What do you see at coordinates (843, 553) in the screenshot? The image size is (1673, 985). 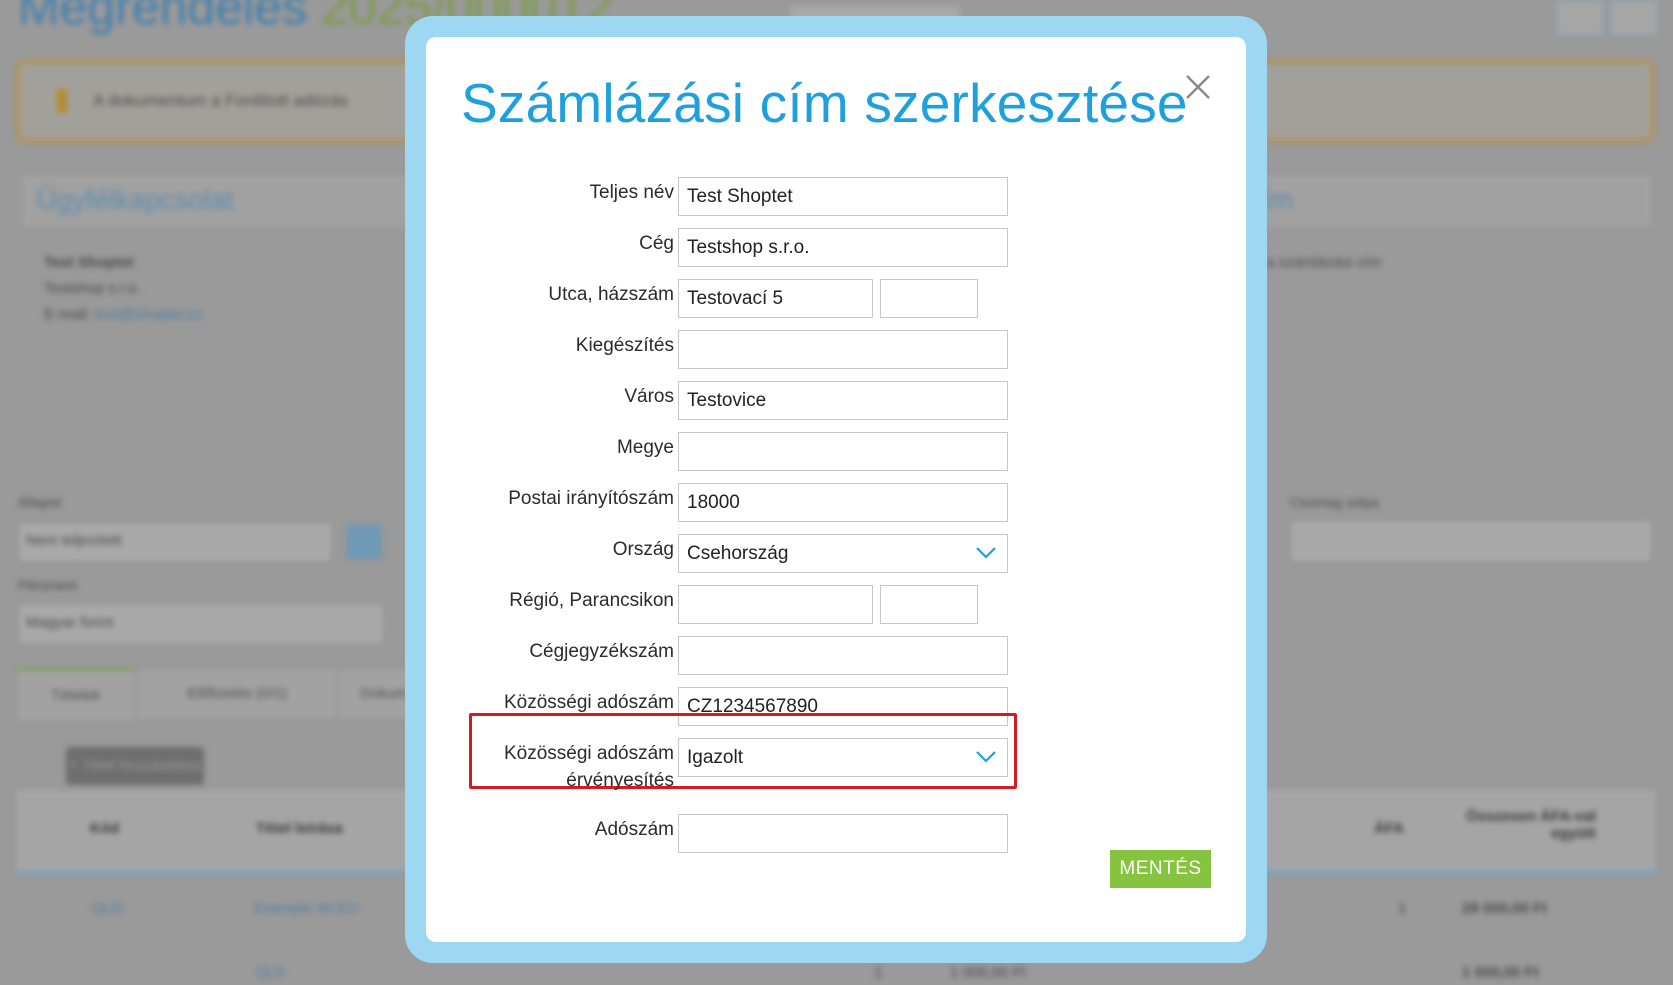 I see `country-select: Csehország` at bounding box center [843, 553].